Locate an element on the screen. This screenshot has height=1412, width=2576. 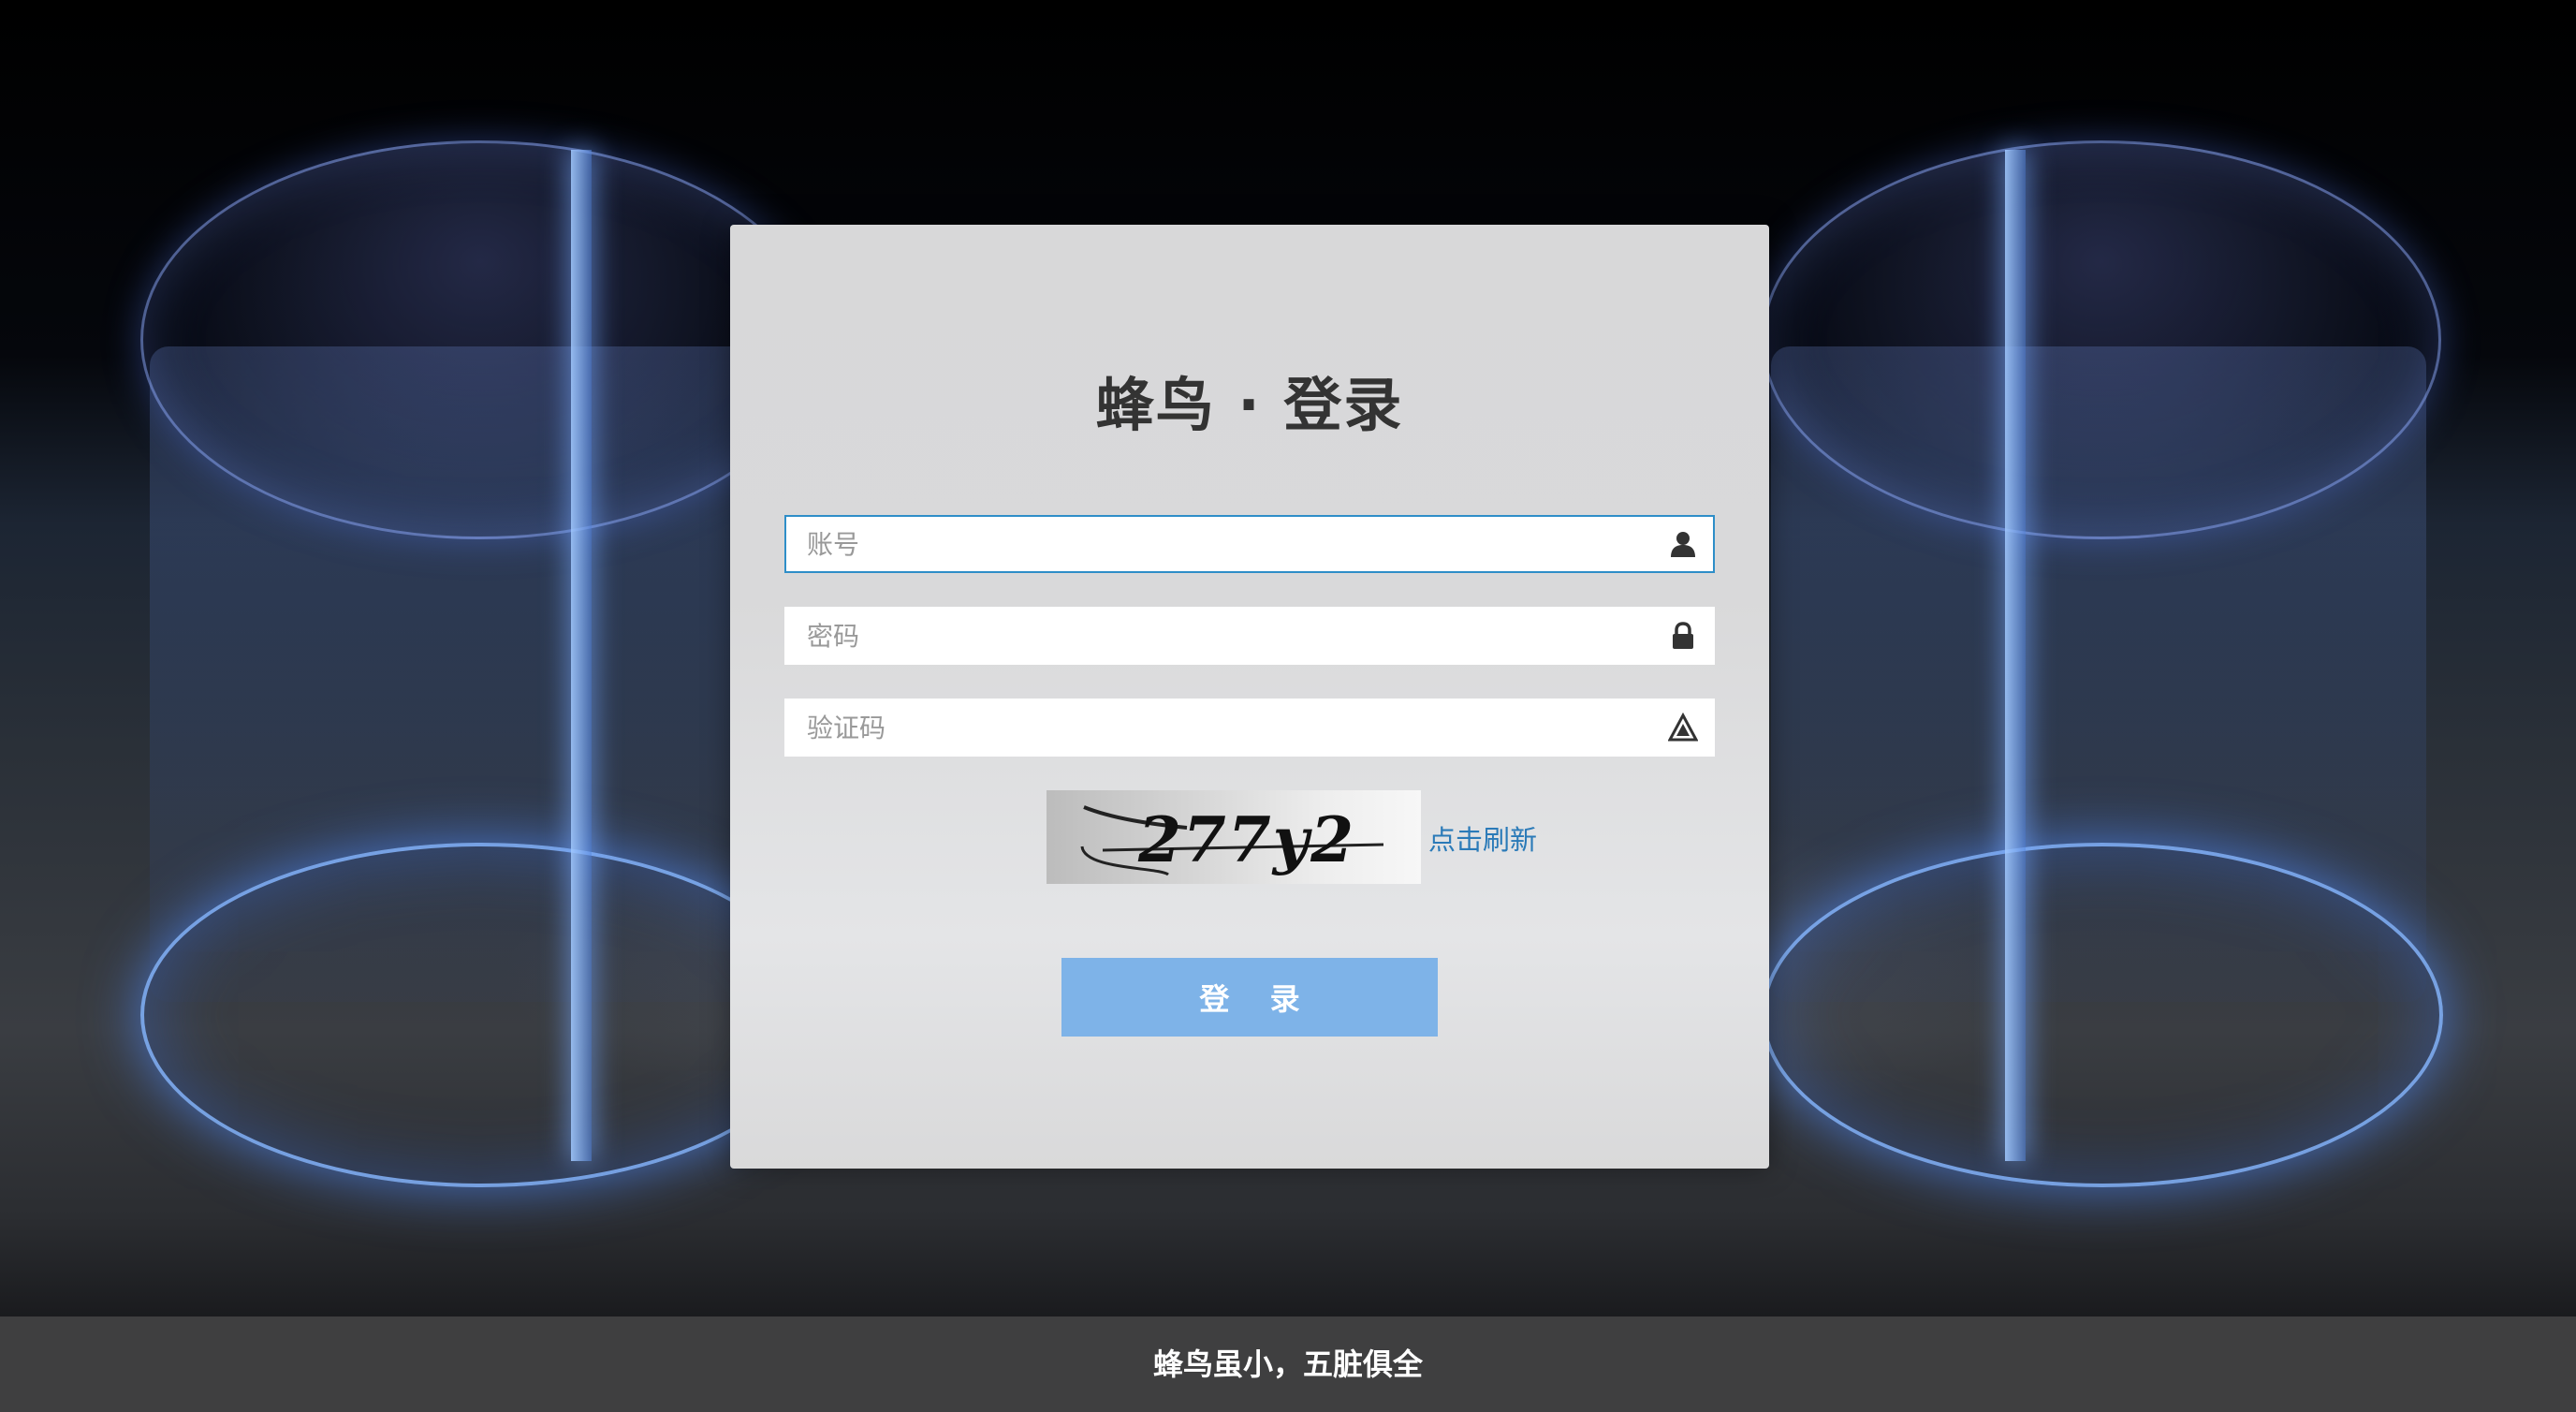
account-field is located at coordinates (1249, 544).